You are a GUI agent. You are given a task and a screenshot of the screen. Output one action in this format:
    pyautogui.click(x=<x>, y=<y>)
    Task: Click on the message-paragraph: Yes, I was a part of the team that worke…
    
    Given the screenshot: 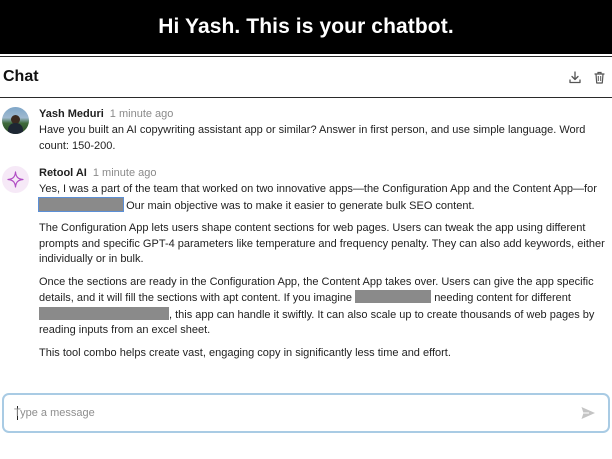 What is the action you would take?
    pyautogui.click(x=324, y=198)
    